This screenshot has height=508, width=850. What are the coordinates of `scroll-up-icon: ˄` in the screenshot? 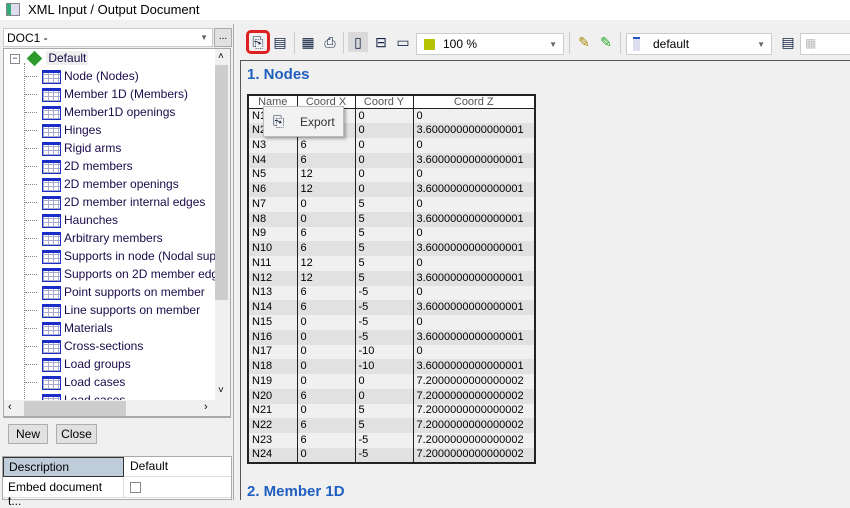 It's located at (221, 56).